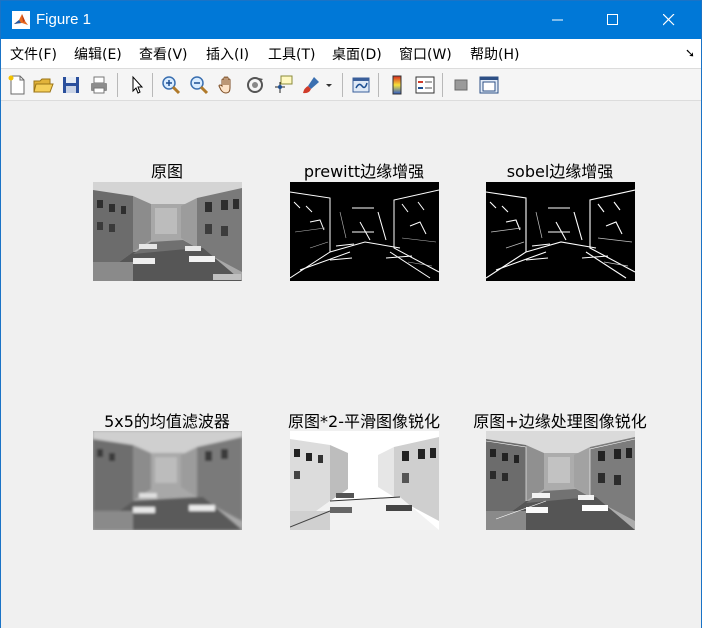  I want to click on open-file-icon, so click(43, 85).